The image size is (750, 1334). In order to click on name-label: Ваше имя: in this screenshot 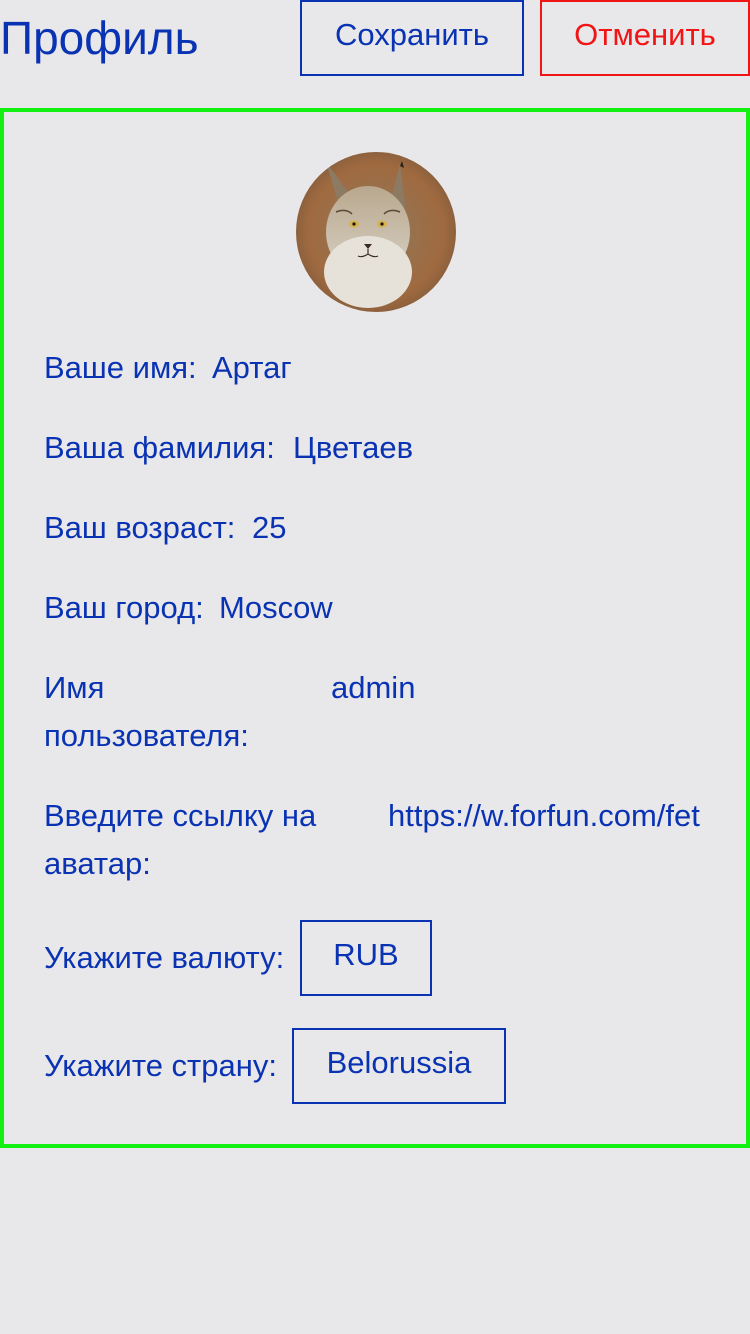, I will do `click(120, 367)`.